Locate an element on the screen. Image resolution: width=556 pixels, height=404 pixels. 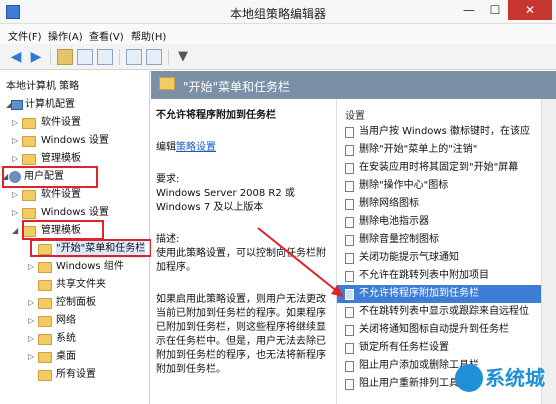
tree-item: ▷ 系统 is located at coordinates (74, 339).